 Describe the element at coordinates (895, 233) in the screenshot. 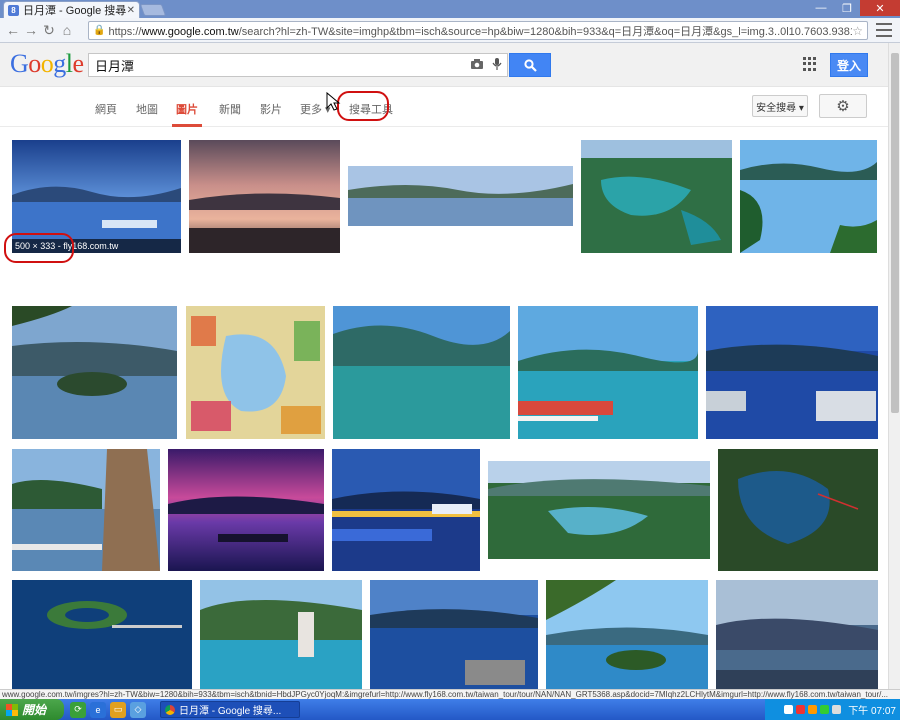

I see `scrollbar-thumb` at that location.